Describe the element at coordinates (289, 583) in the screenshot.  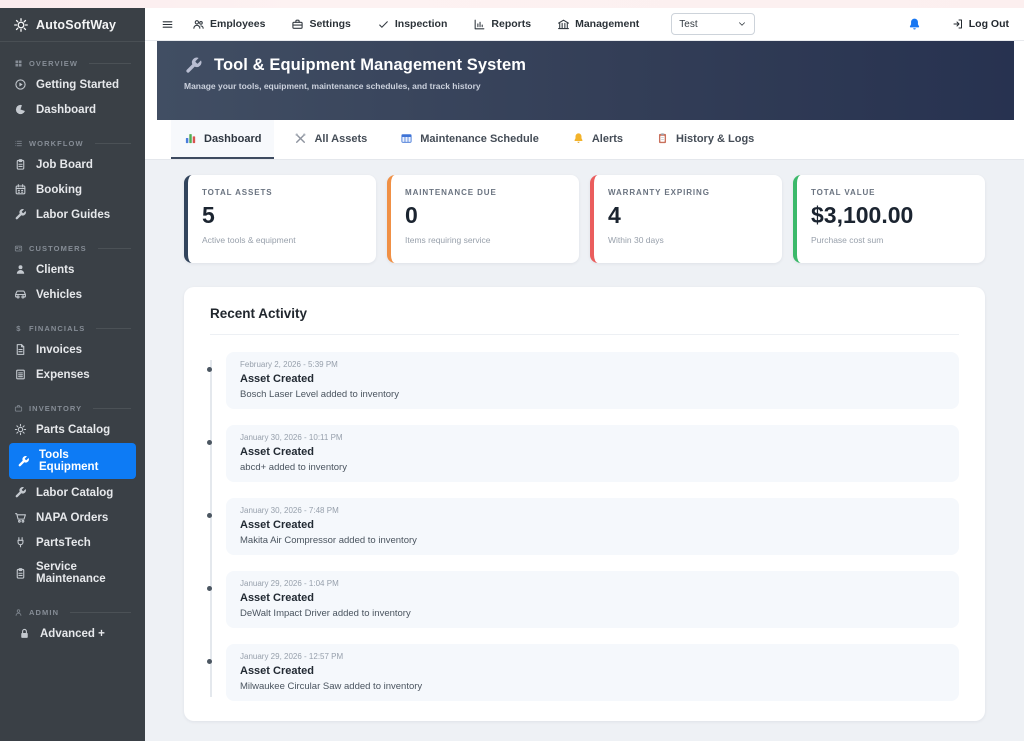
I see `activity-timestamp: January 29, 2026 - 1:04 PM` at that location.